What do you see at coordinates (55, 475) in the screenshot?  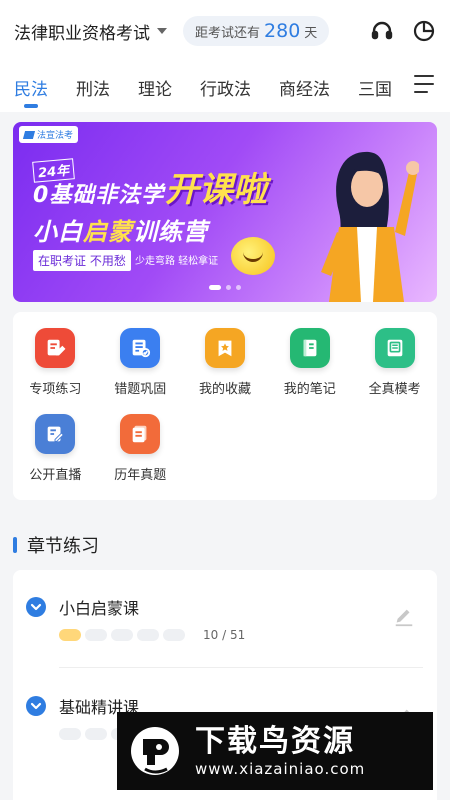 I see `feature-label: 公开直播` at bounding box center [55, 475].